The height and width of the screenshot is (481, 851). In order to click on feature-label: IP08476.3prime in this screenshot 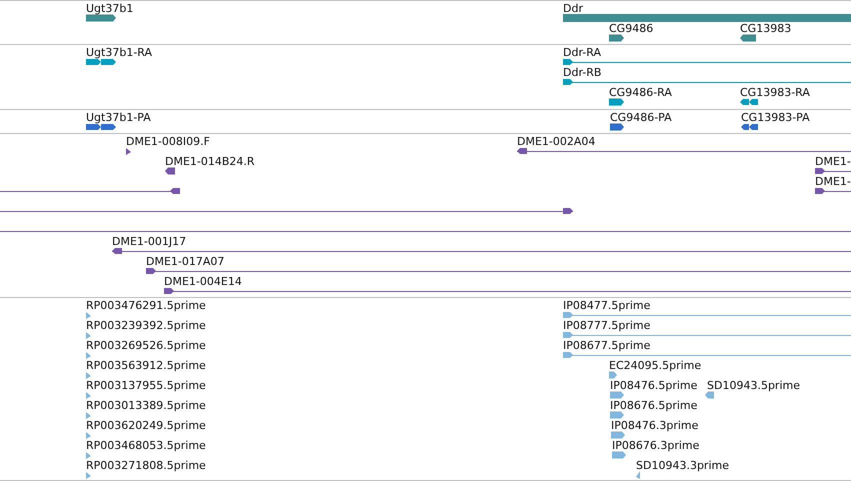, I will do `click(654, 425)`.